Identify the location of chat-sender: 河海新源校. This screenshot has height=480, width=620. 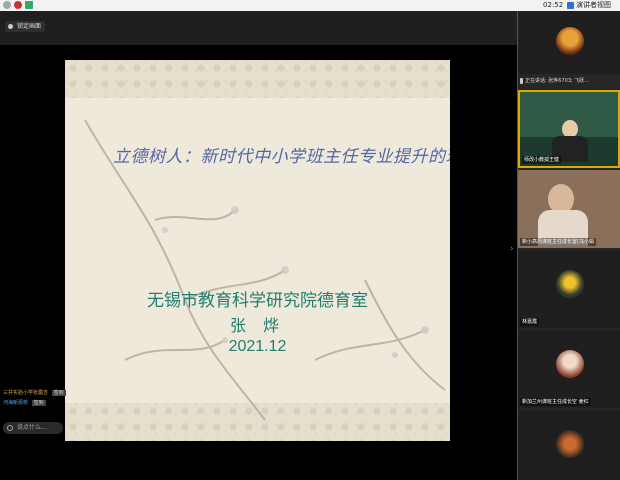
(16, 403).